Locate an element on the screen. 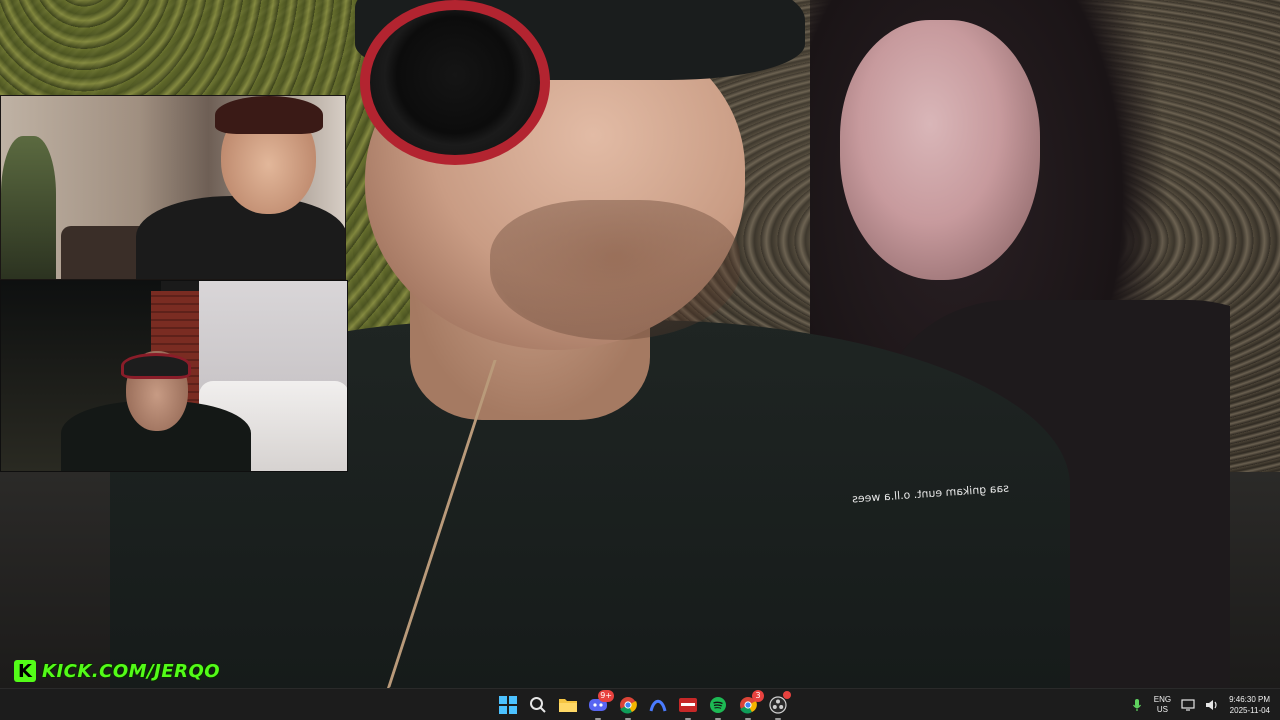 Image resolution: width=1280 pixels, height=720 pixels. chrome-profile-icon: 3 is located at coordinates (750, 705).